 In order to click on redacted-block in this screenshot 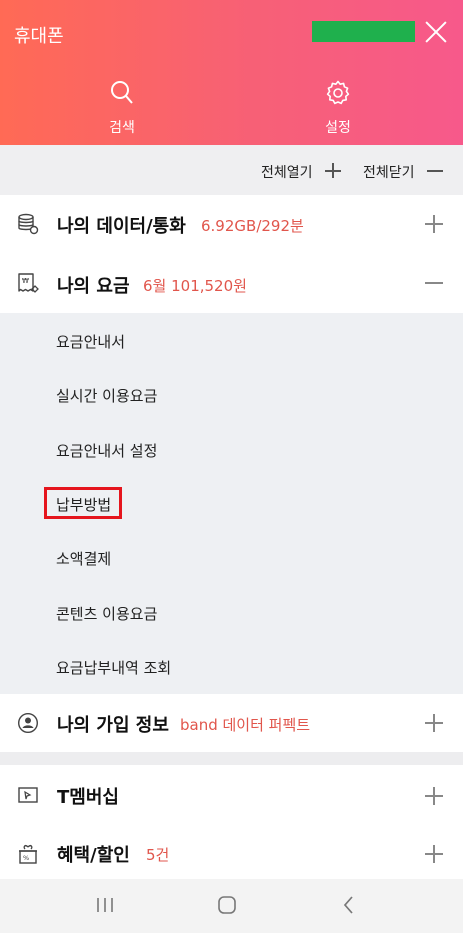, I will do `click(363, 31)`.